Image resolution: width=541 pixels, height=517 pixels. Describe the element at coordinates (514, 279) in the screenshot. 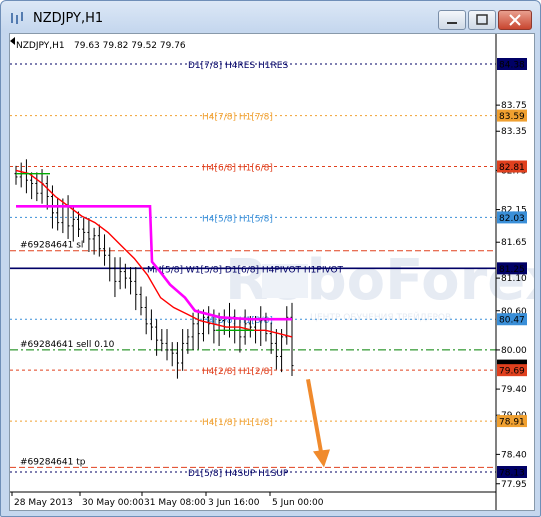

I see `price-tick-label: 81.10` at that location.